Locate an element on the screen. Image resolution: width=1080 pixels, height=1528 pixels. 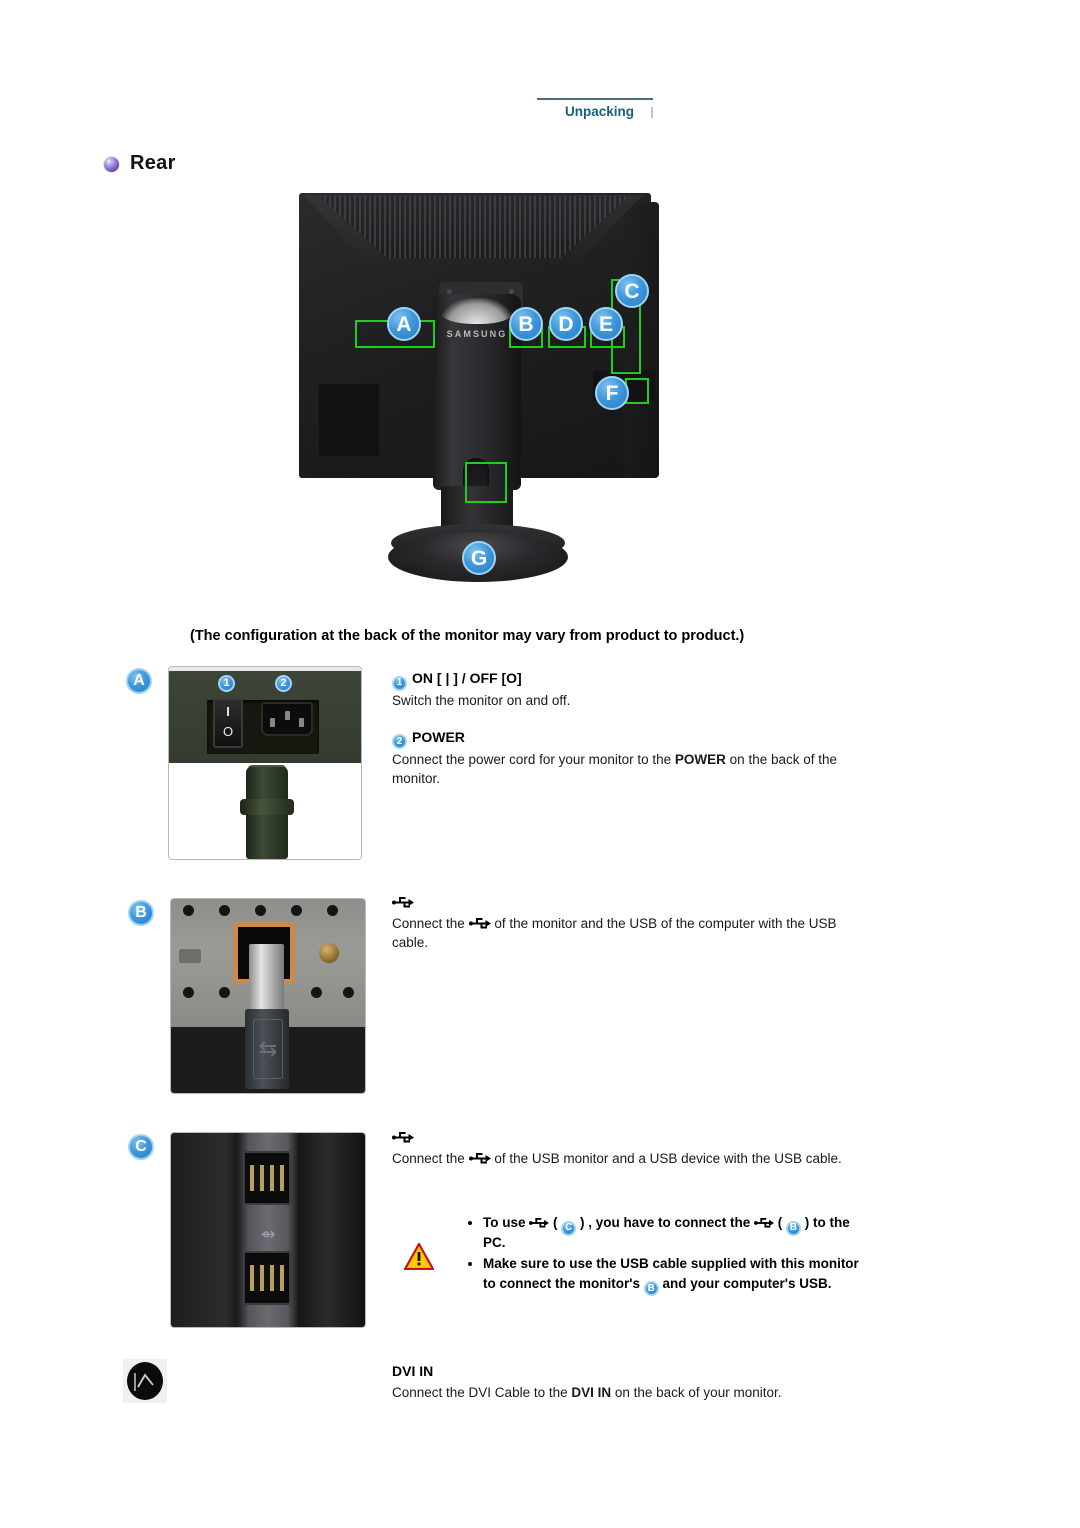
item-badge-2: 2 is located at coordinates (399, 742).